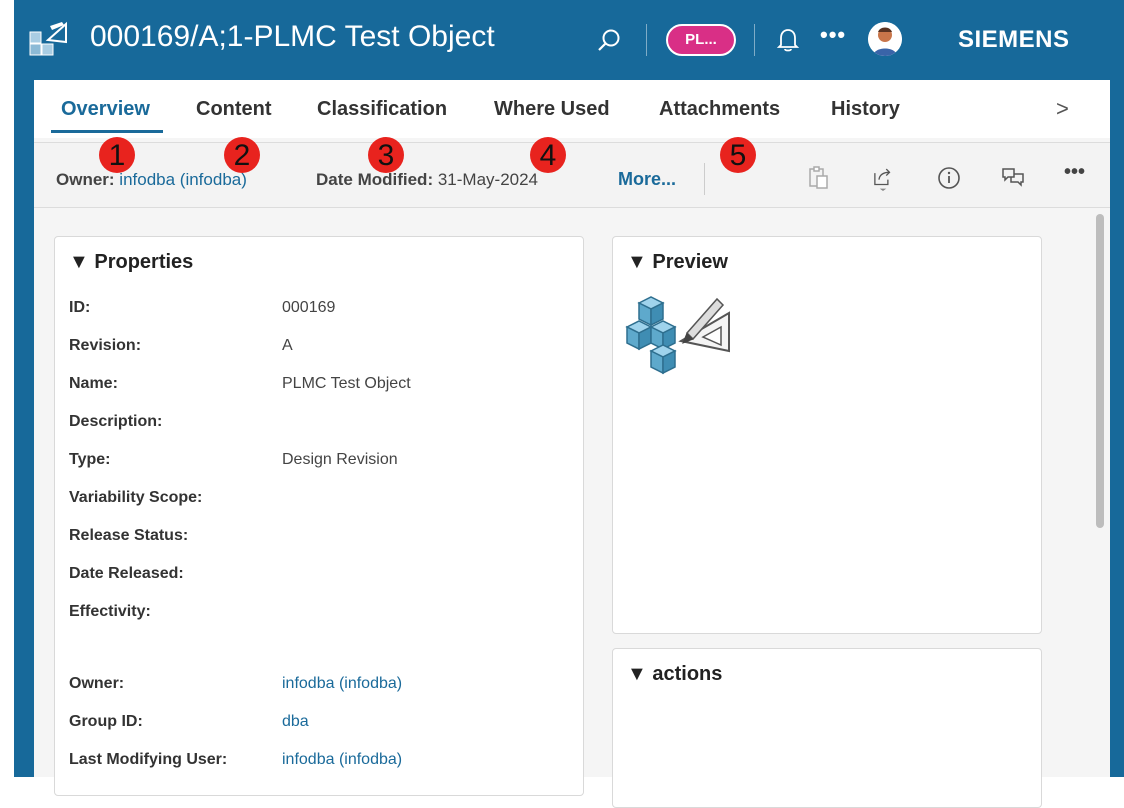 The height and width of the screenshot is (808, 1124). What do you see at coordinates (1014, 39) in the screenshot?
I see `brand-logo: SIEMENS` at bounding box center [1014, 39].